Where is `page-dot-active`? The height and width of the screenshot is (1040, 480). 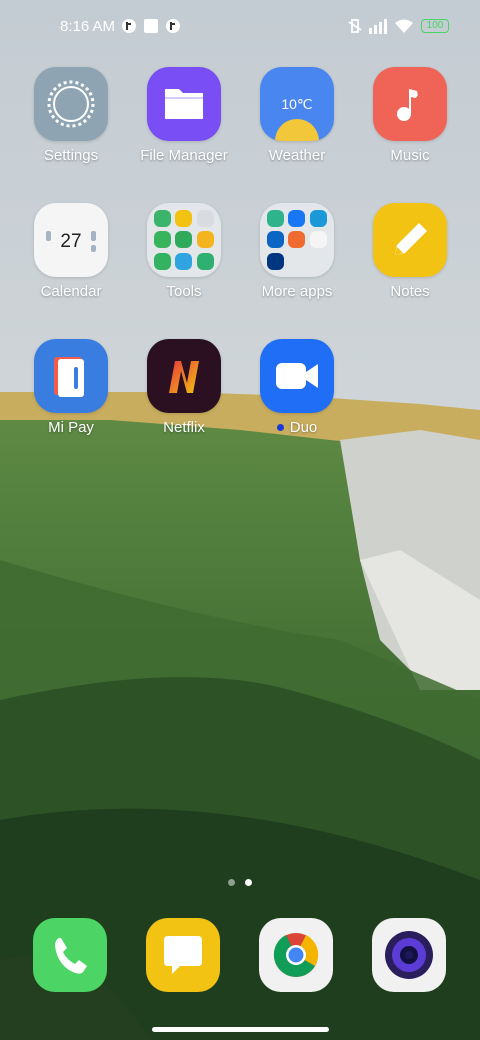
page-dot-active is located at coordinates (248, 882).